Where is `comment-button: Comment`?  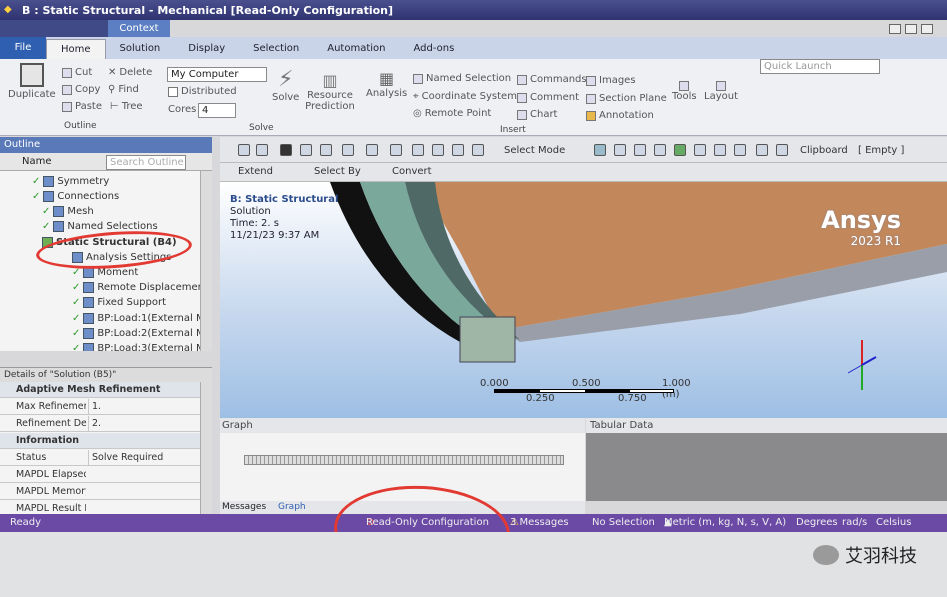 comment-button: Comment is located at coordinates (548, 97).